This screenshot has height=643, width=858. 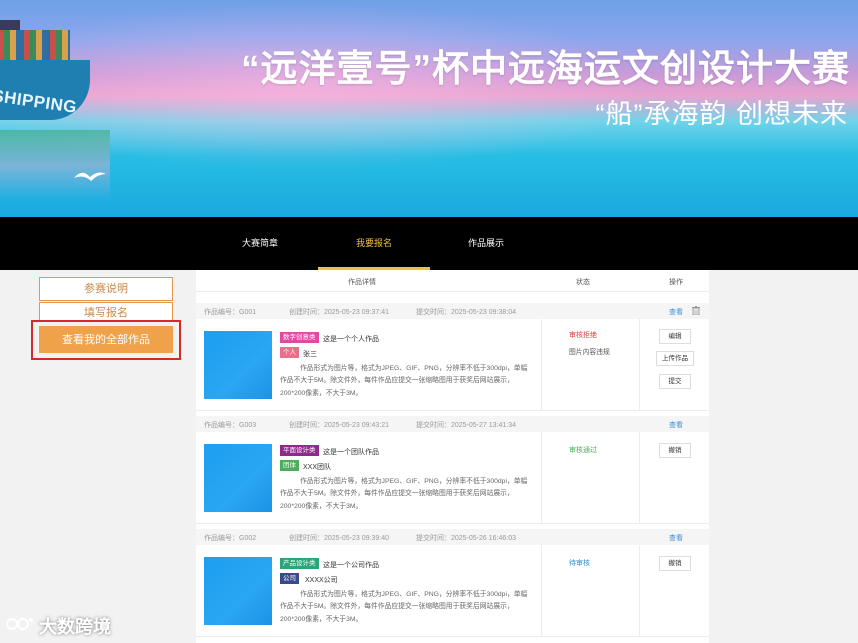 What do you see at coordinates (351, 339) in the screenshot?
I see `work-title: 这是一个个人作品` at bounding box center [351, 339].